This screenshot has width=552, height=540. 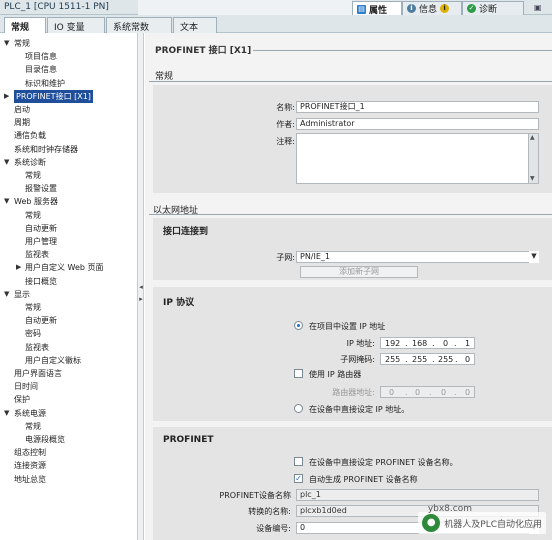 I want to click on tree-item: 用户管理, so click(x=41, y=241).